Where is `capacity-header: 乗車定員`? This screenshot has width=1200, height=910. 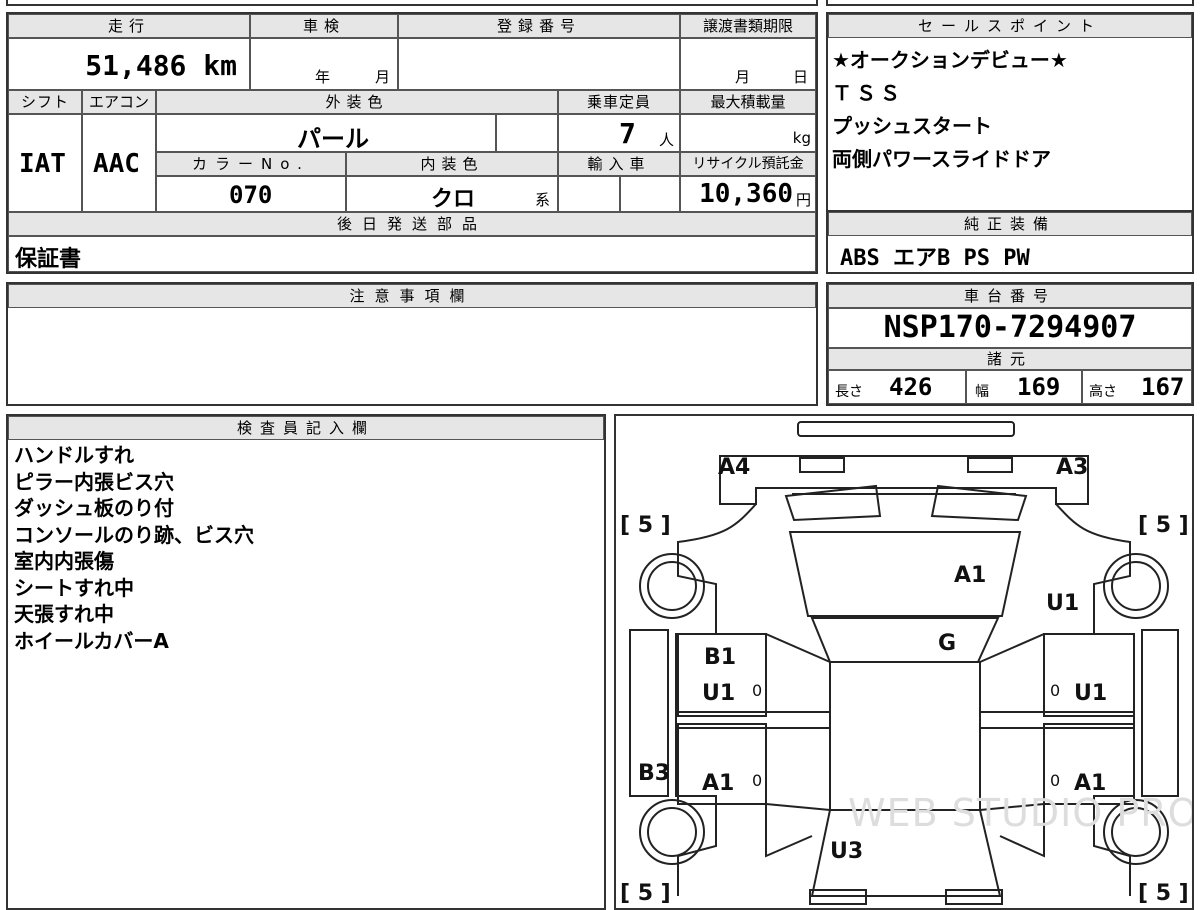
capacity-header: 乗車定員 is located at coordinates (619, 102).